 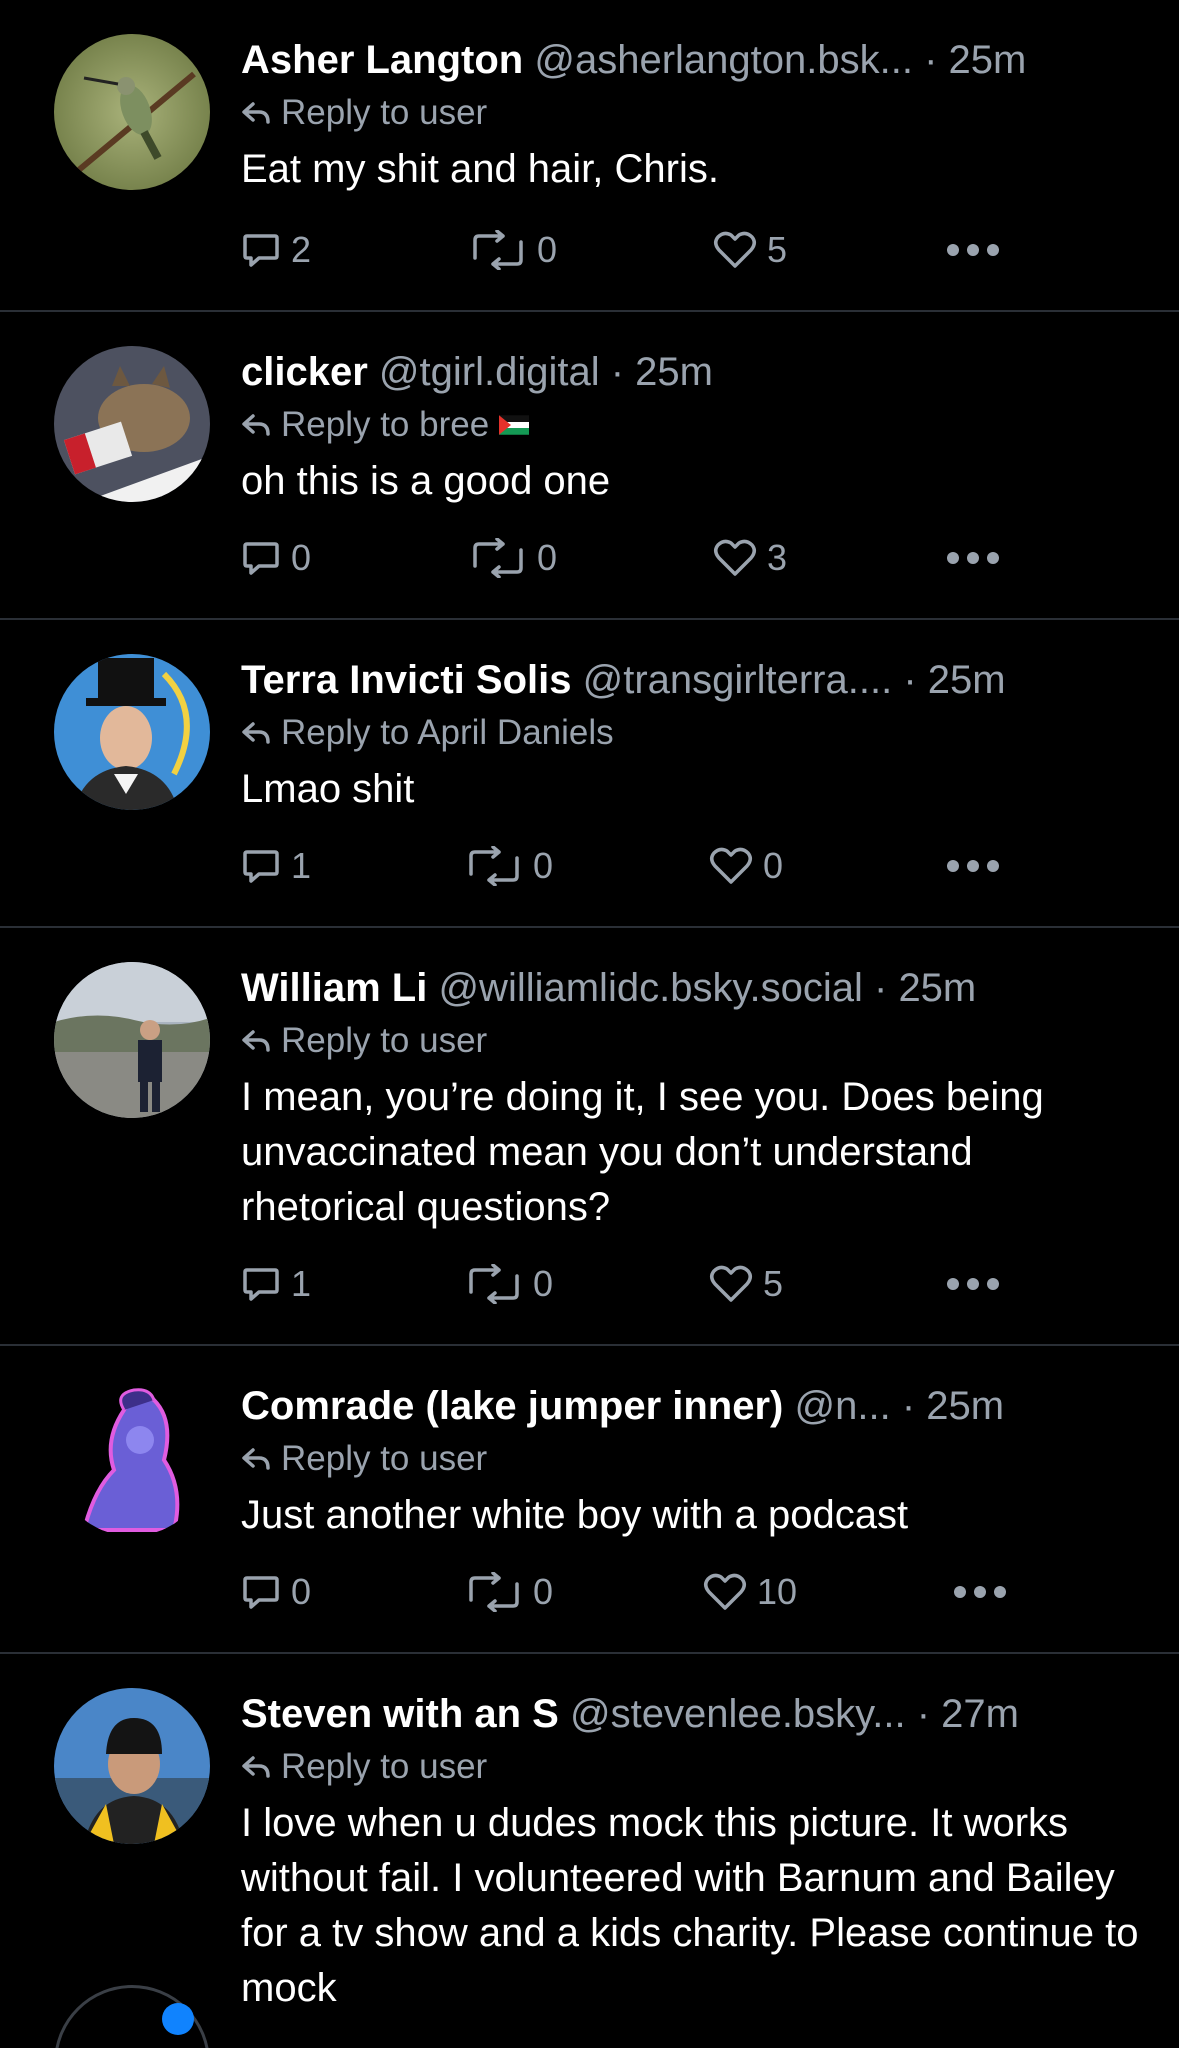 What do you see at coordinates (777, 1591) in the screenshot?
I see `like-count: 10` at bounding box center [777, 1591].